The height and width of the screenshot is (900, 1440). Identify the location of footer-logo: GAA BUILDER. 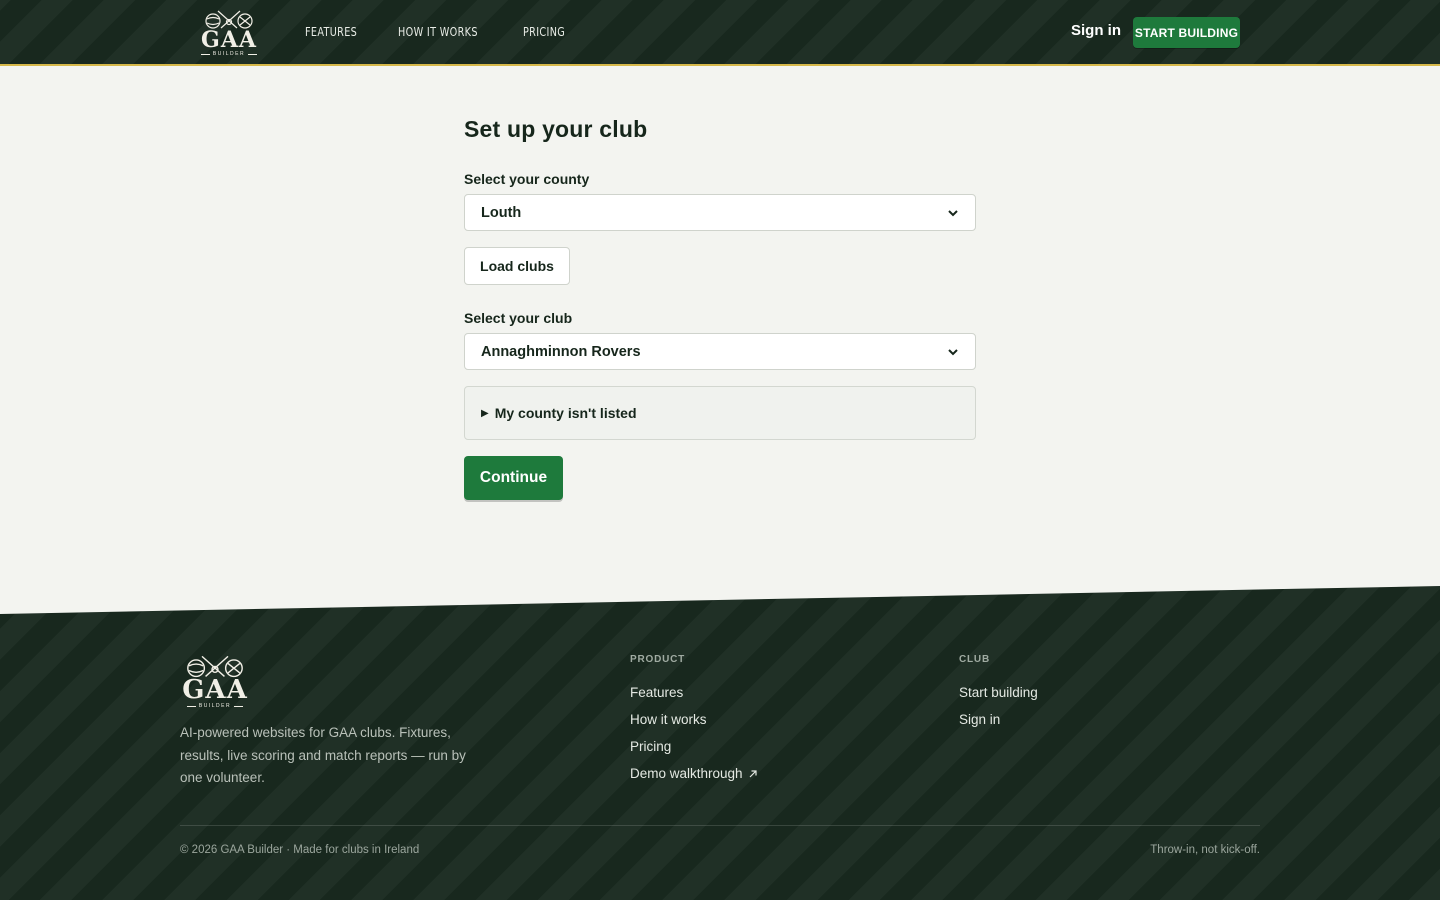
(215, 681).